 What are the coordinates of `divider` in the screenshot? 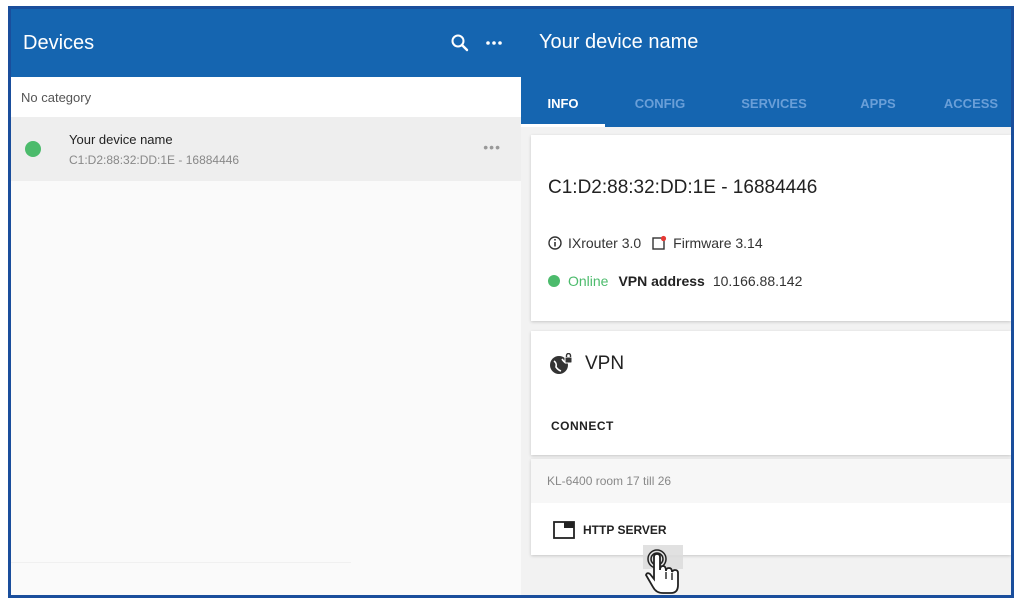 It's located at (181, 562).